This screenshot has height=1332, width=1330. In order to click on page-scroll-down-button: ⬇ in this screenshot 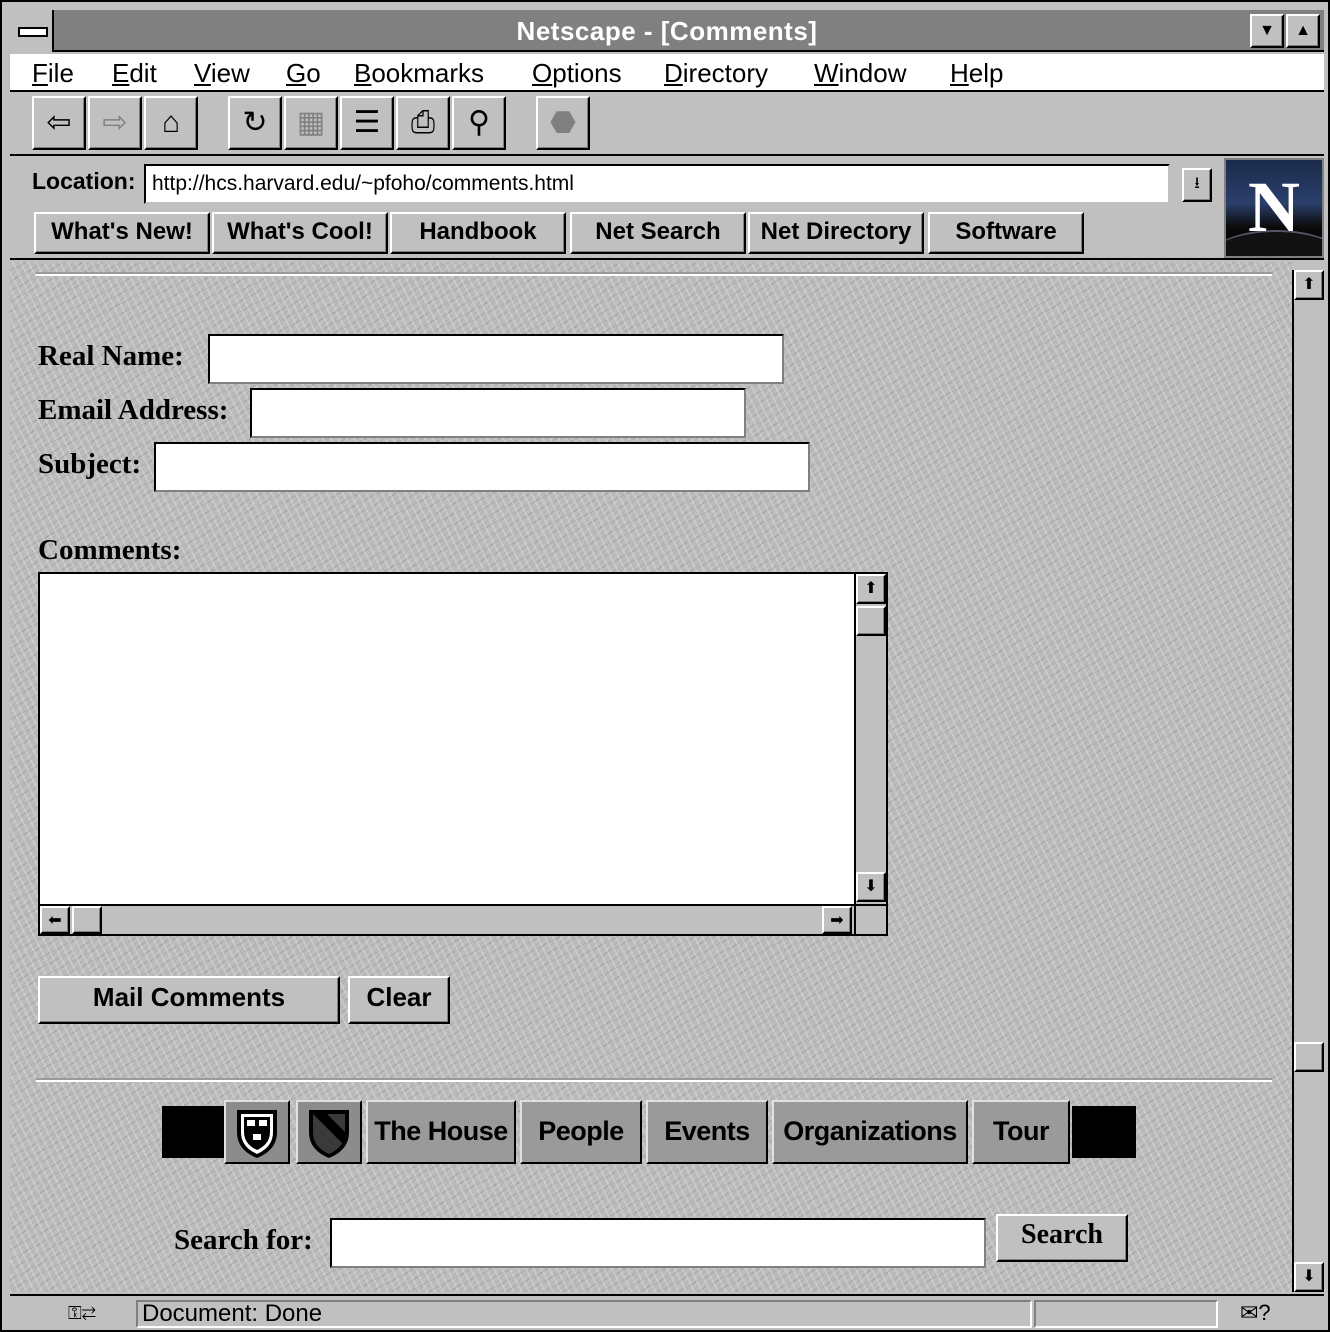, I will do `click(1309, 1277)`.